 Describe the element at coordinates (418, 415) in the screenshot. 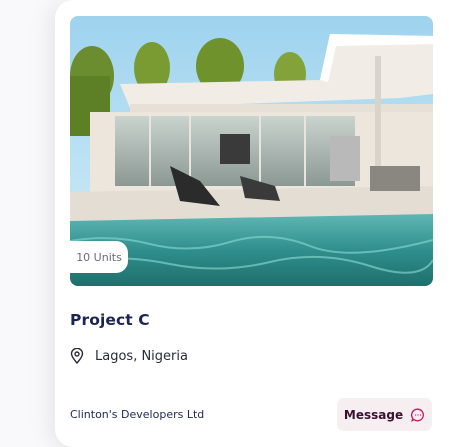

I see `chat-bubble-icon` at that location.